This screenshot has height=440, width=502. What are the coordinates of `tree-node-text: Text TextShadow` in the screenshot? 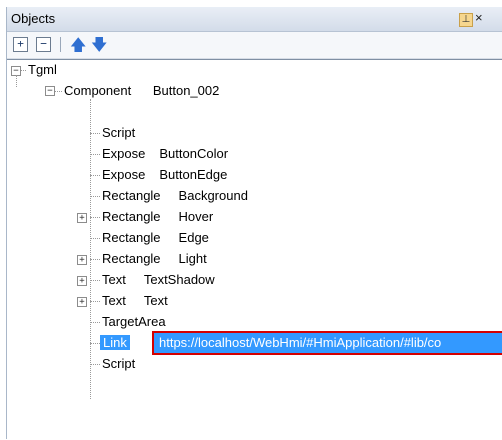 It's located at (158, 280).